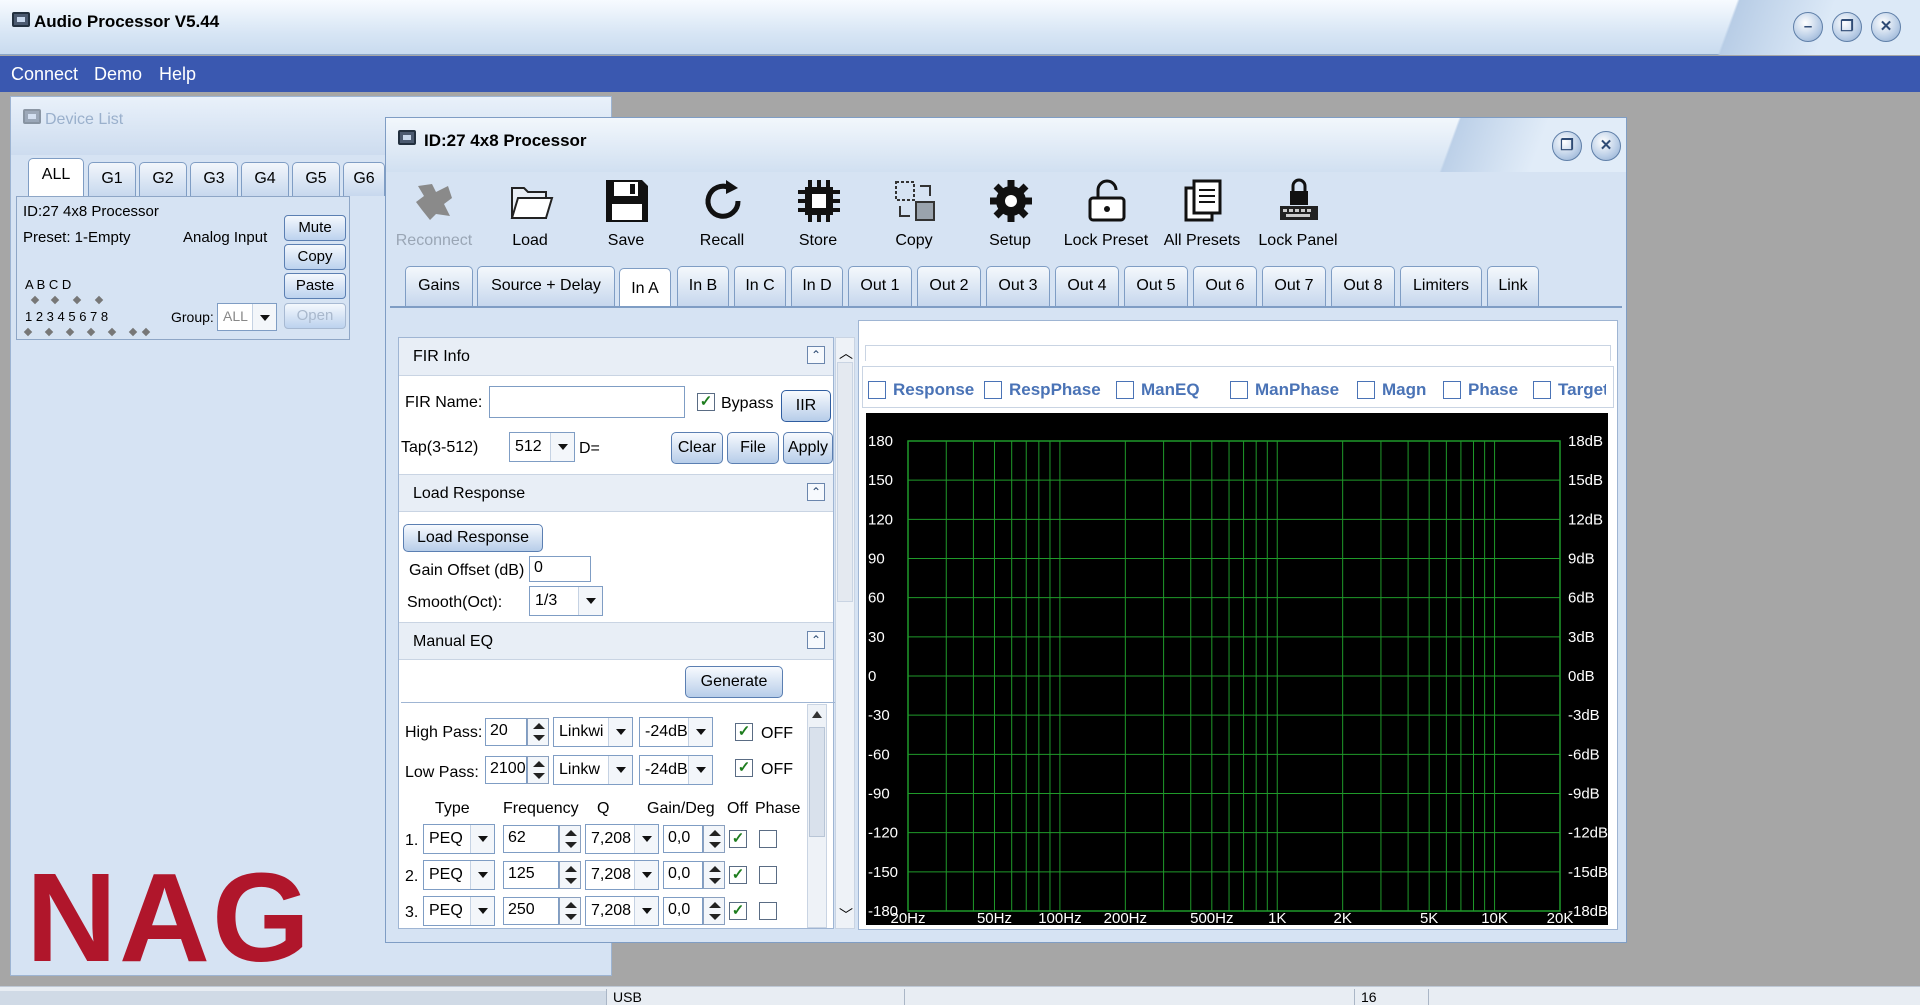  What do you see at coordinates (949, 286) in the screenshot?
I see `tab-out-2: Out 2` at bounding box center [949, 286].